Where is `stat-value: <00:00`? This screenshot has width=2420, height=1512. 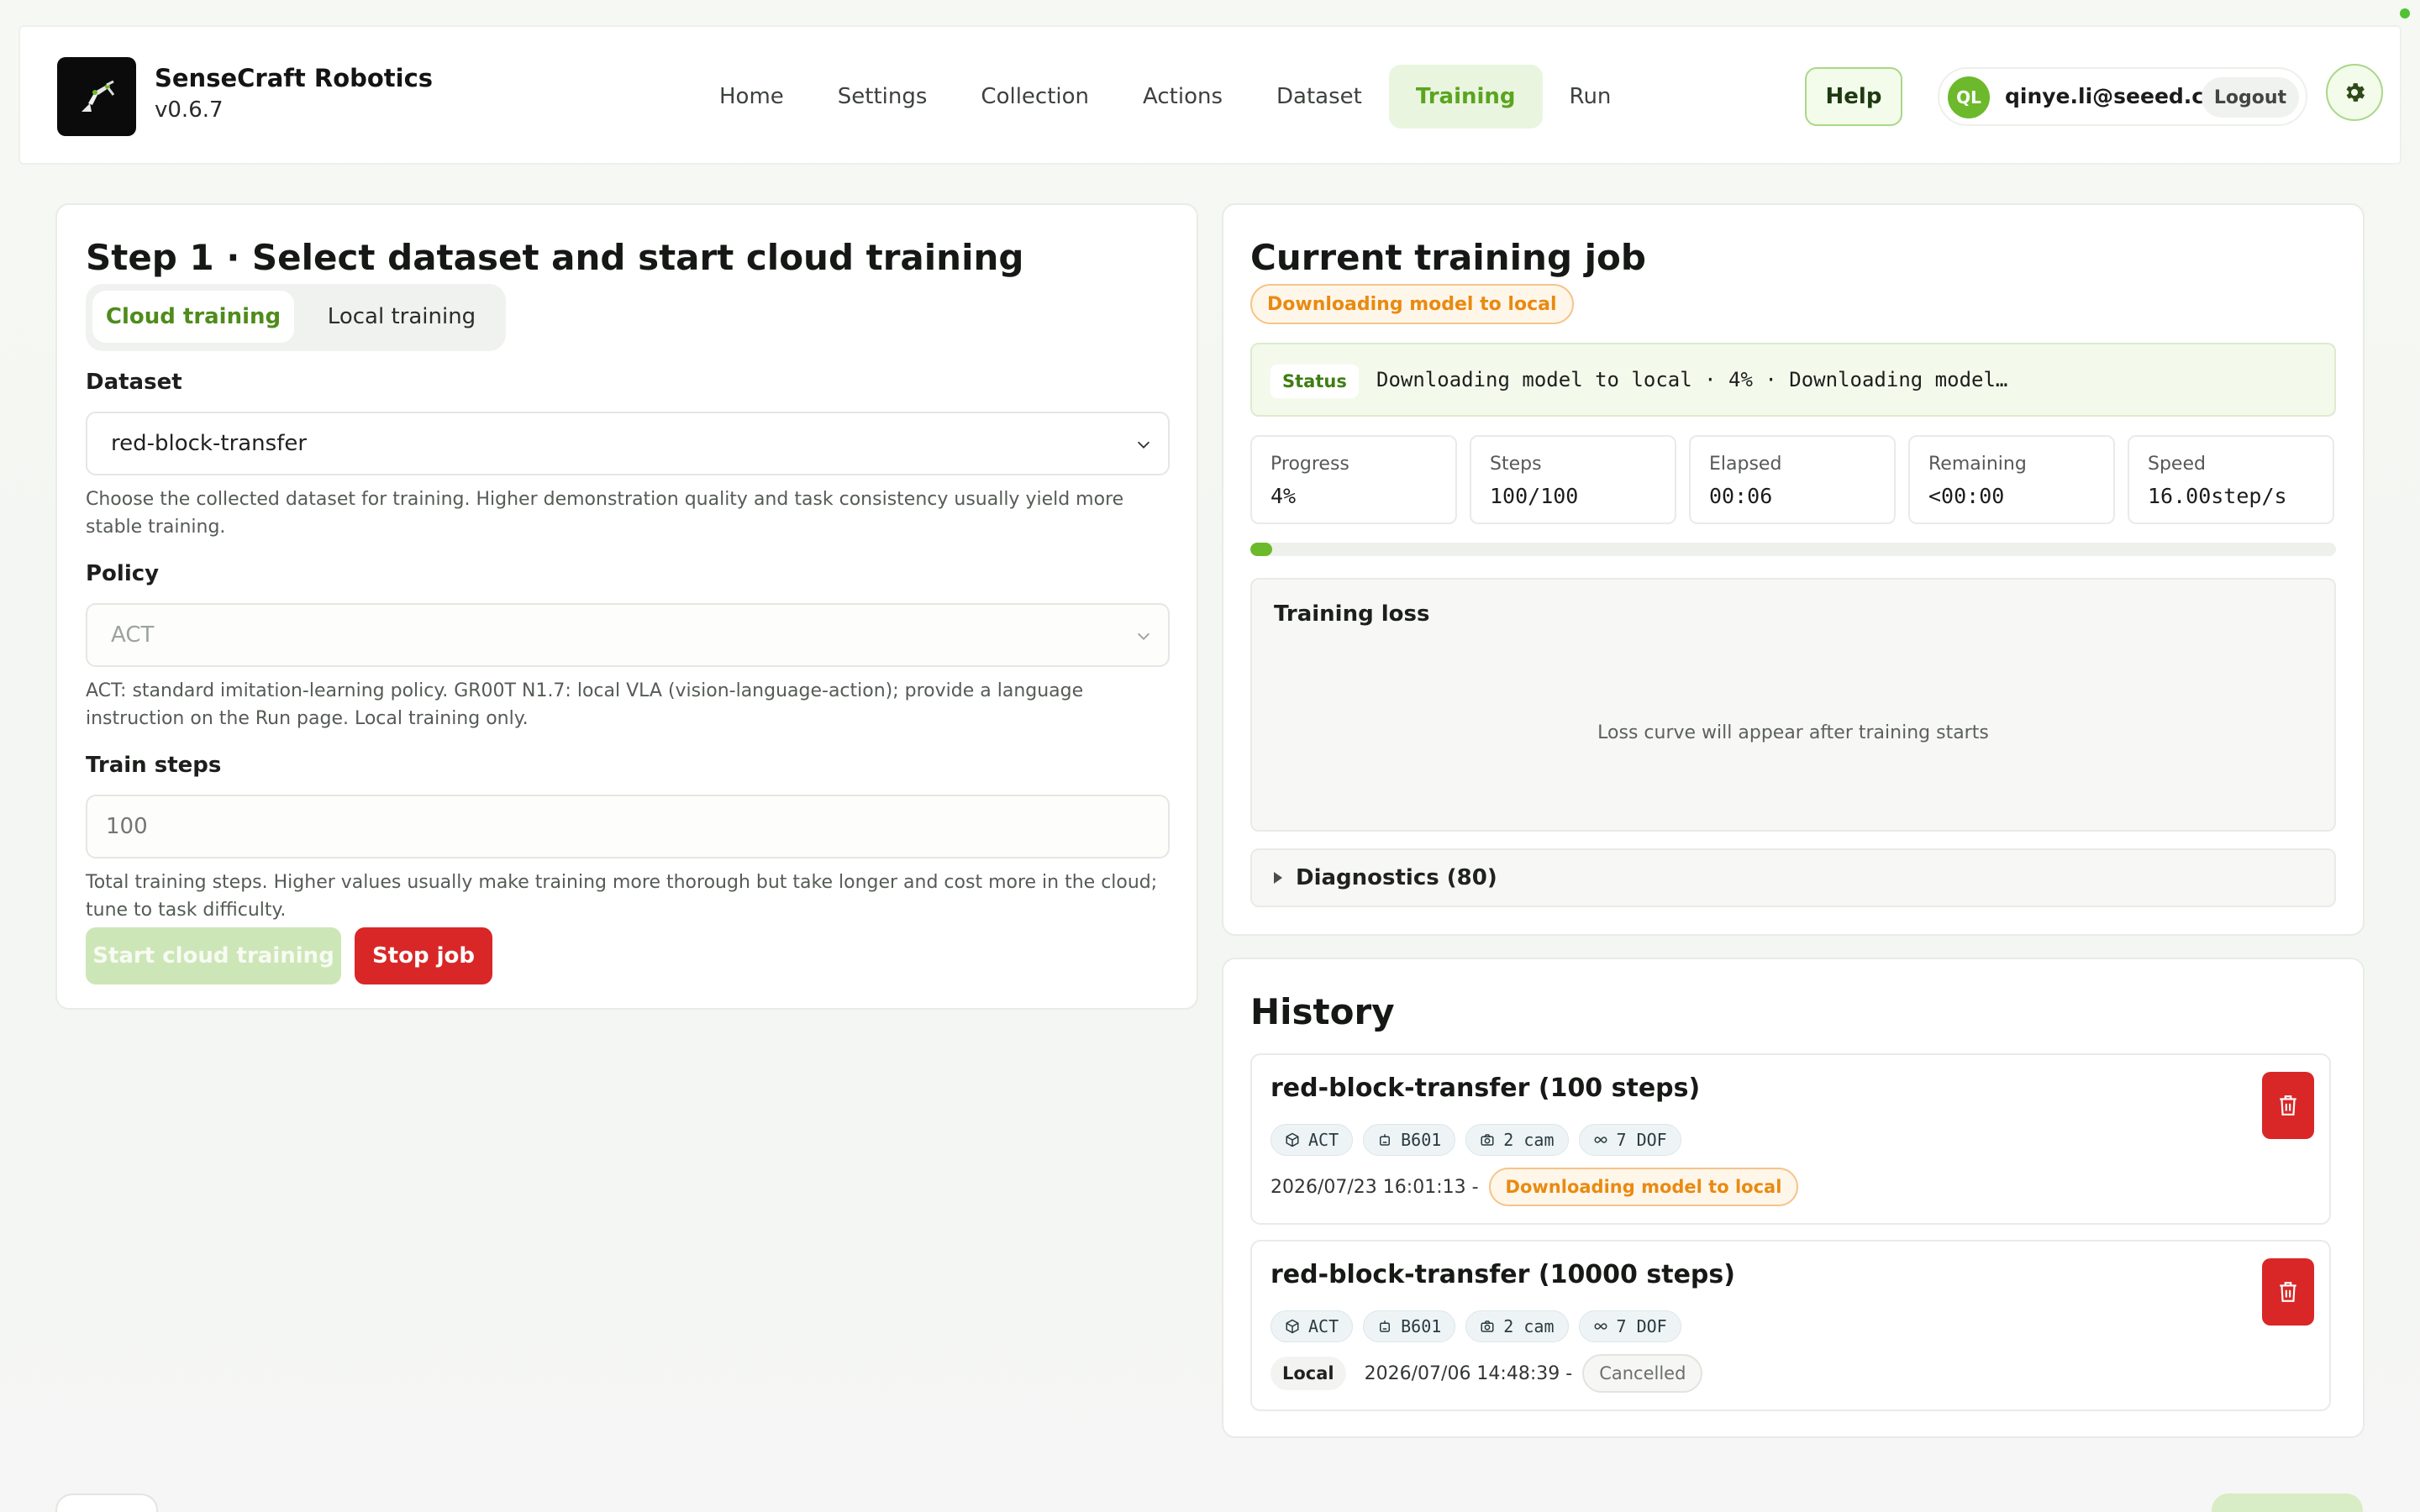 stat-value: <00:00 is located at coordinates (1967, 496).